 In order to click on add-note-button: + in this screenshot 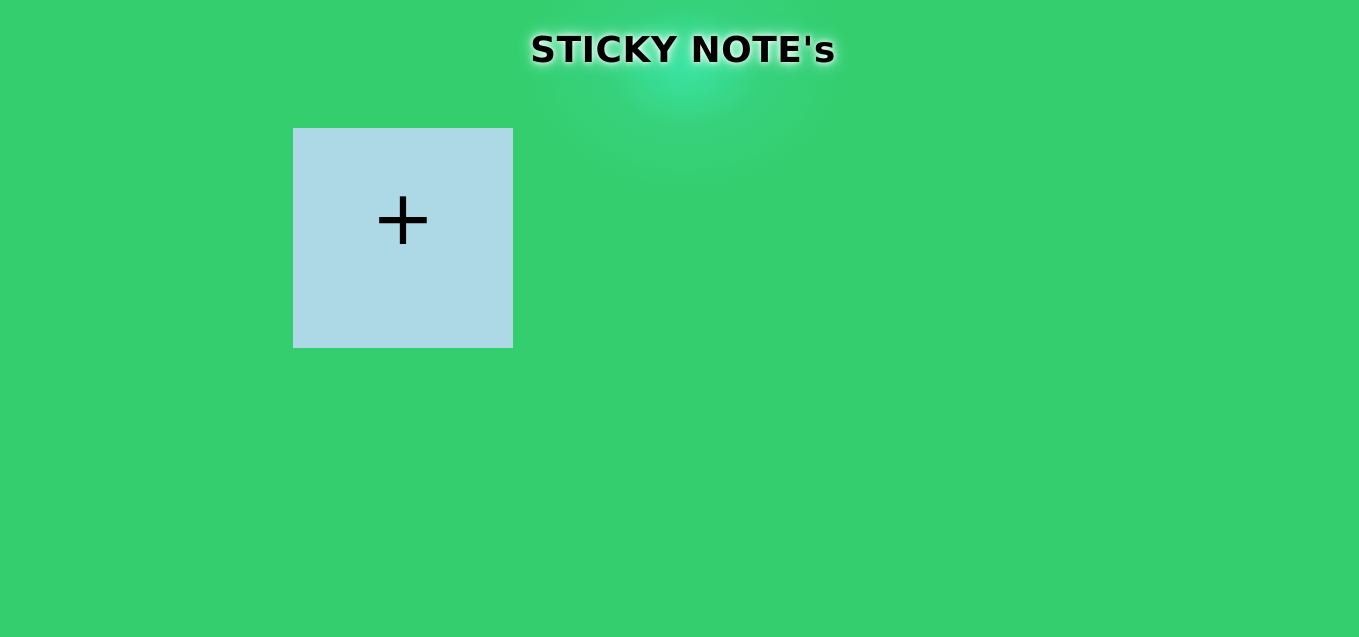, I will do `click(403, 238)`.